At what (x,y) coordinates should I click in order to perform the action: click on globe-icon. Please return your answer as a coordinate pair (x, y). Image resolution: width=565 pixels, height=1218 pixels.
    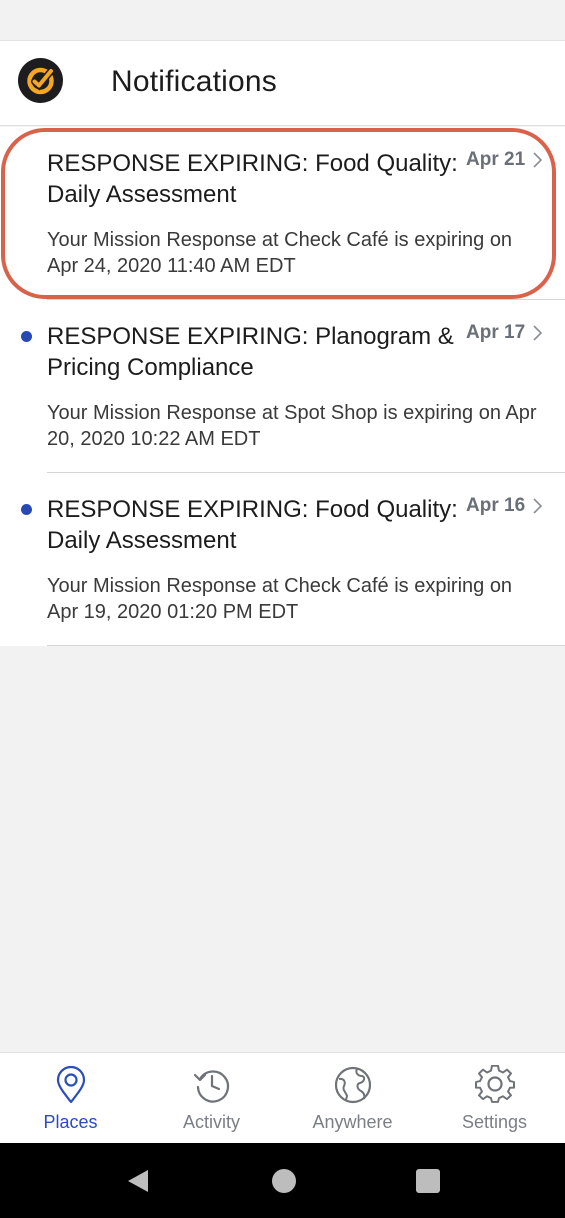
    Looking at the image, I should click on (352, 1085).